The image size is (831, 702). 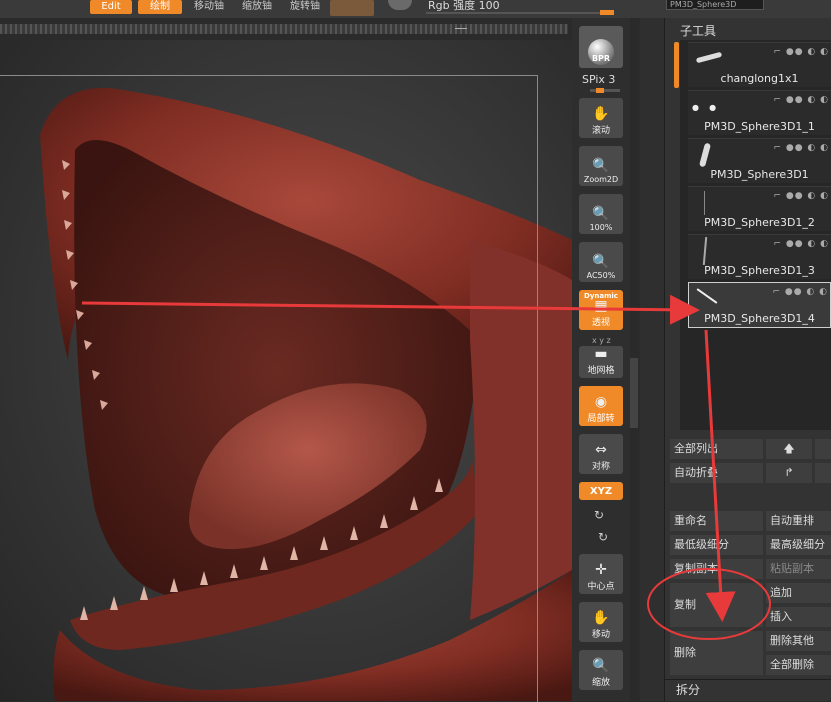 I want to click on spix-handle, so click(x=600, y=90).